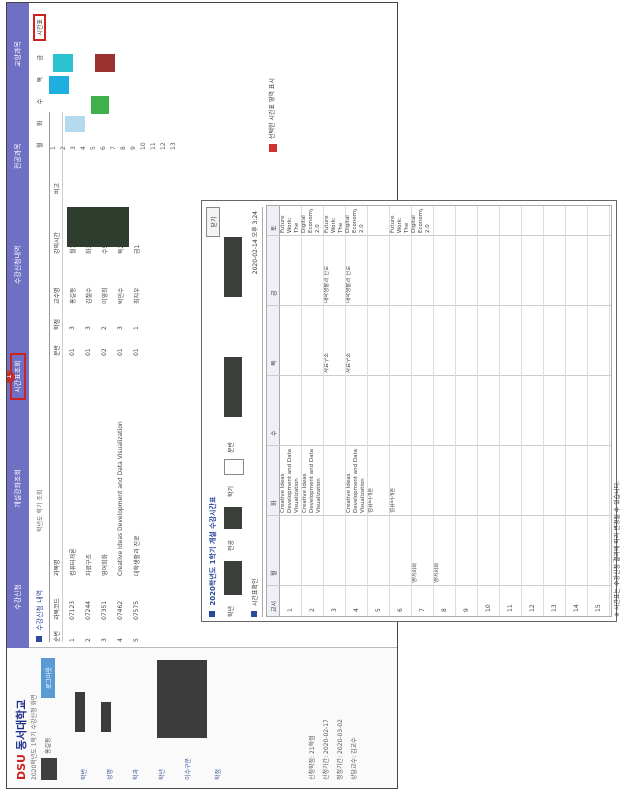 The image size is (621, 791). I want to click on cell: 1, so click(72, 640).